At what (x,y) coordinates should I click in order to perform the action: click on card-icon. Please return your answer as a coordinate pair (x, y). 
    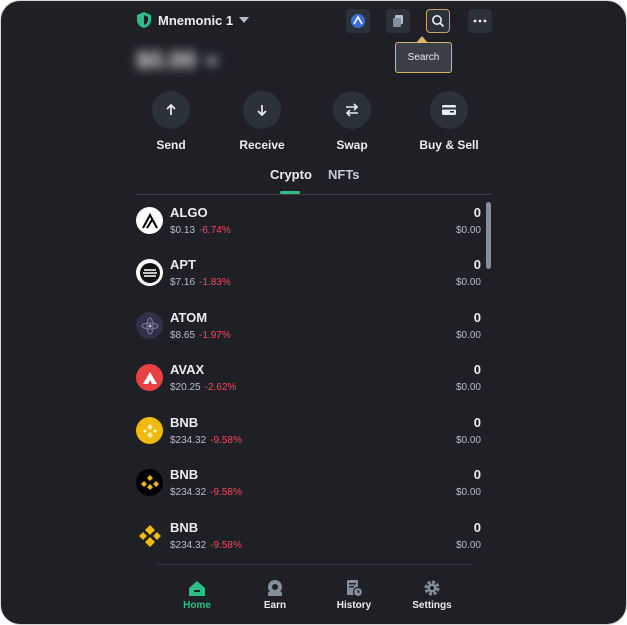
    Looking at the image, I should click on (449, 110).